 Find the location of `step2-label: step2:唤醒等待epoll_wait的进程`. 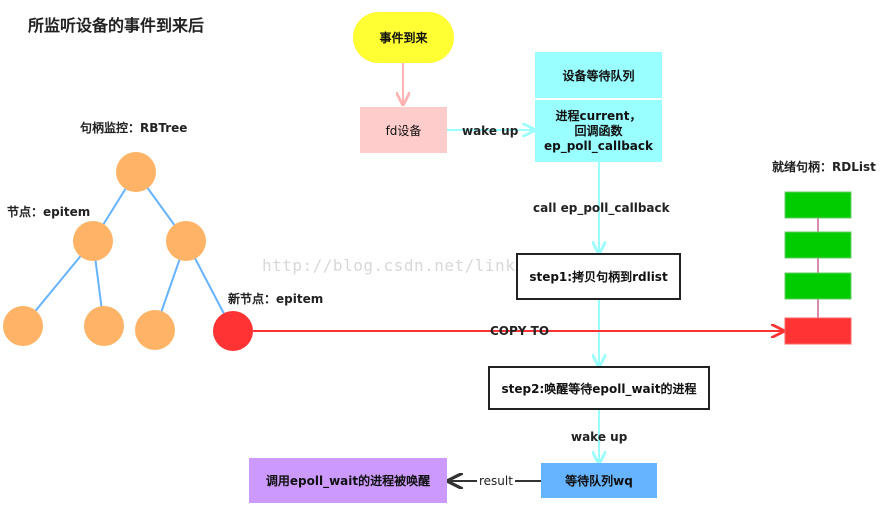

step2-label: step2:唤醒等待epoll_wait的进程 is located at coordinates (599, 388).